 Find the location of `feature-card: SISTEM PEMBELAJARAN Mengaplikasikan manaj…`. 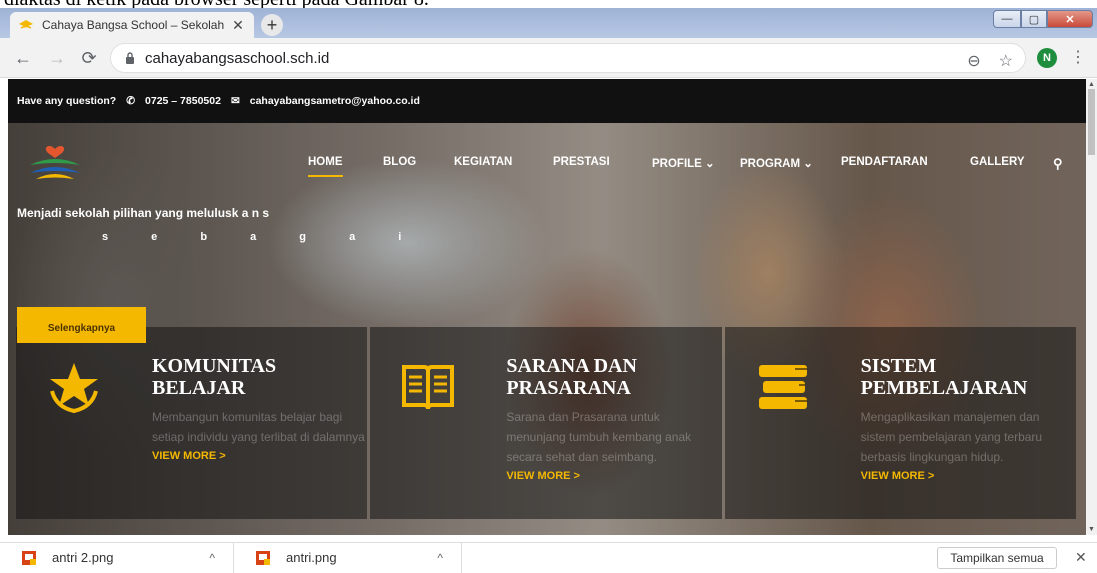

feature-card: SISTEM PEMBELAJARAN Mengaplikasikan manaj… is located at coordinates (900, 423).